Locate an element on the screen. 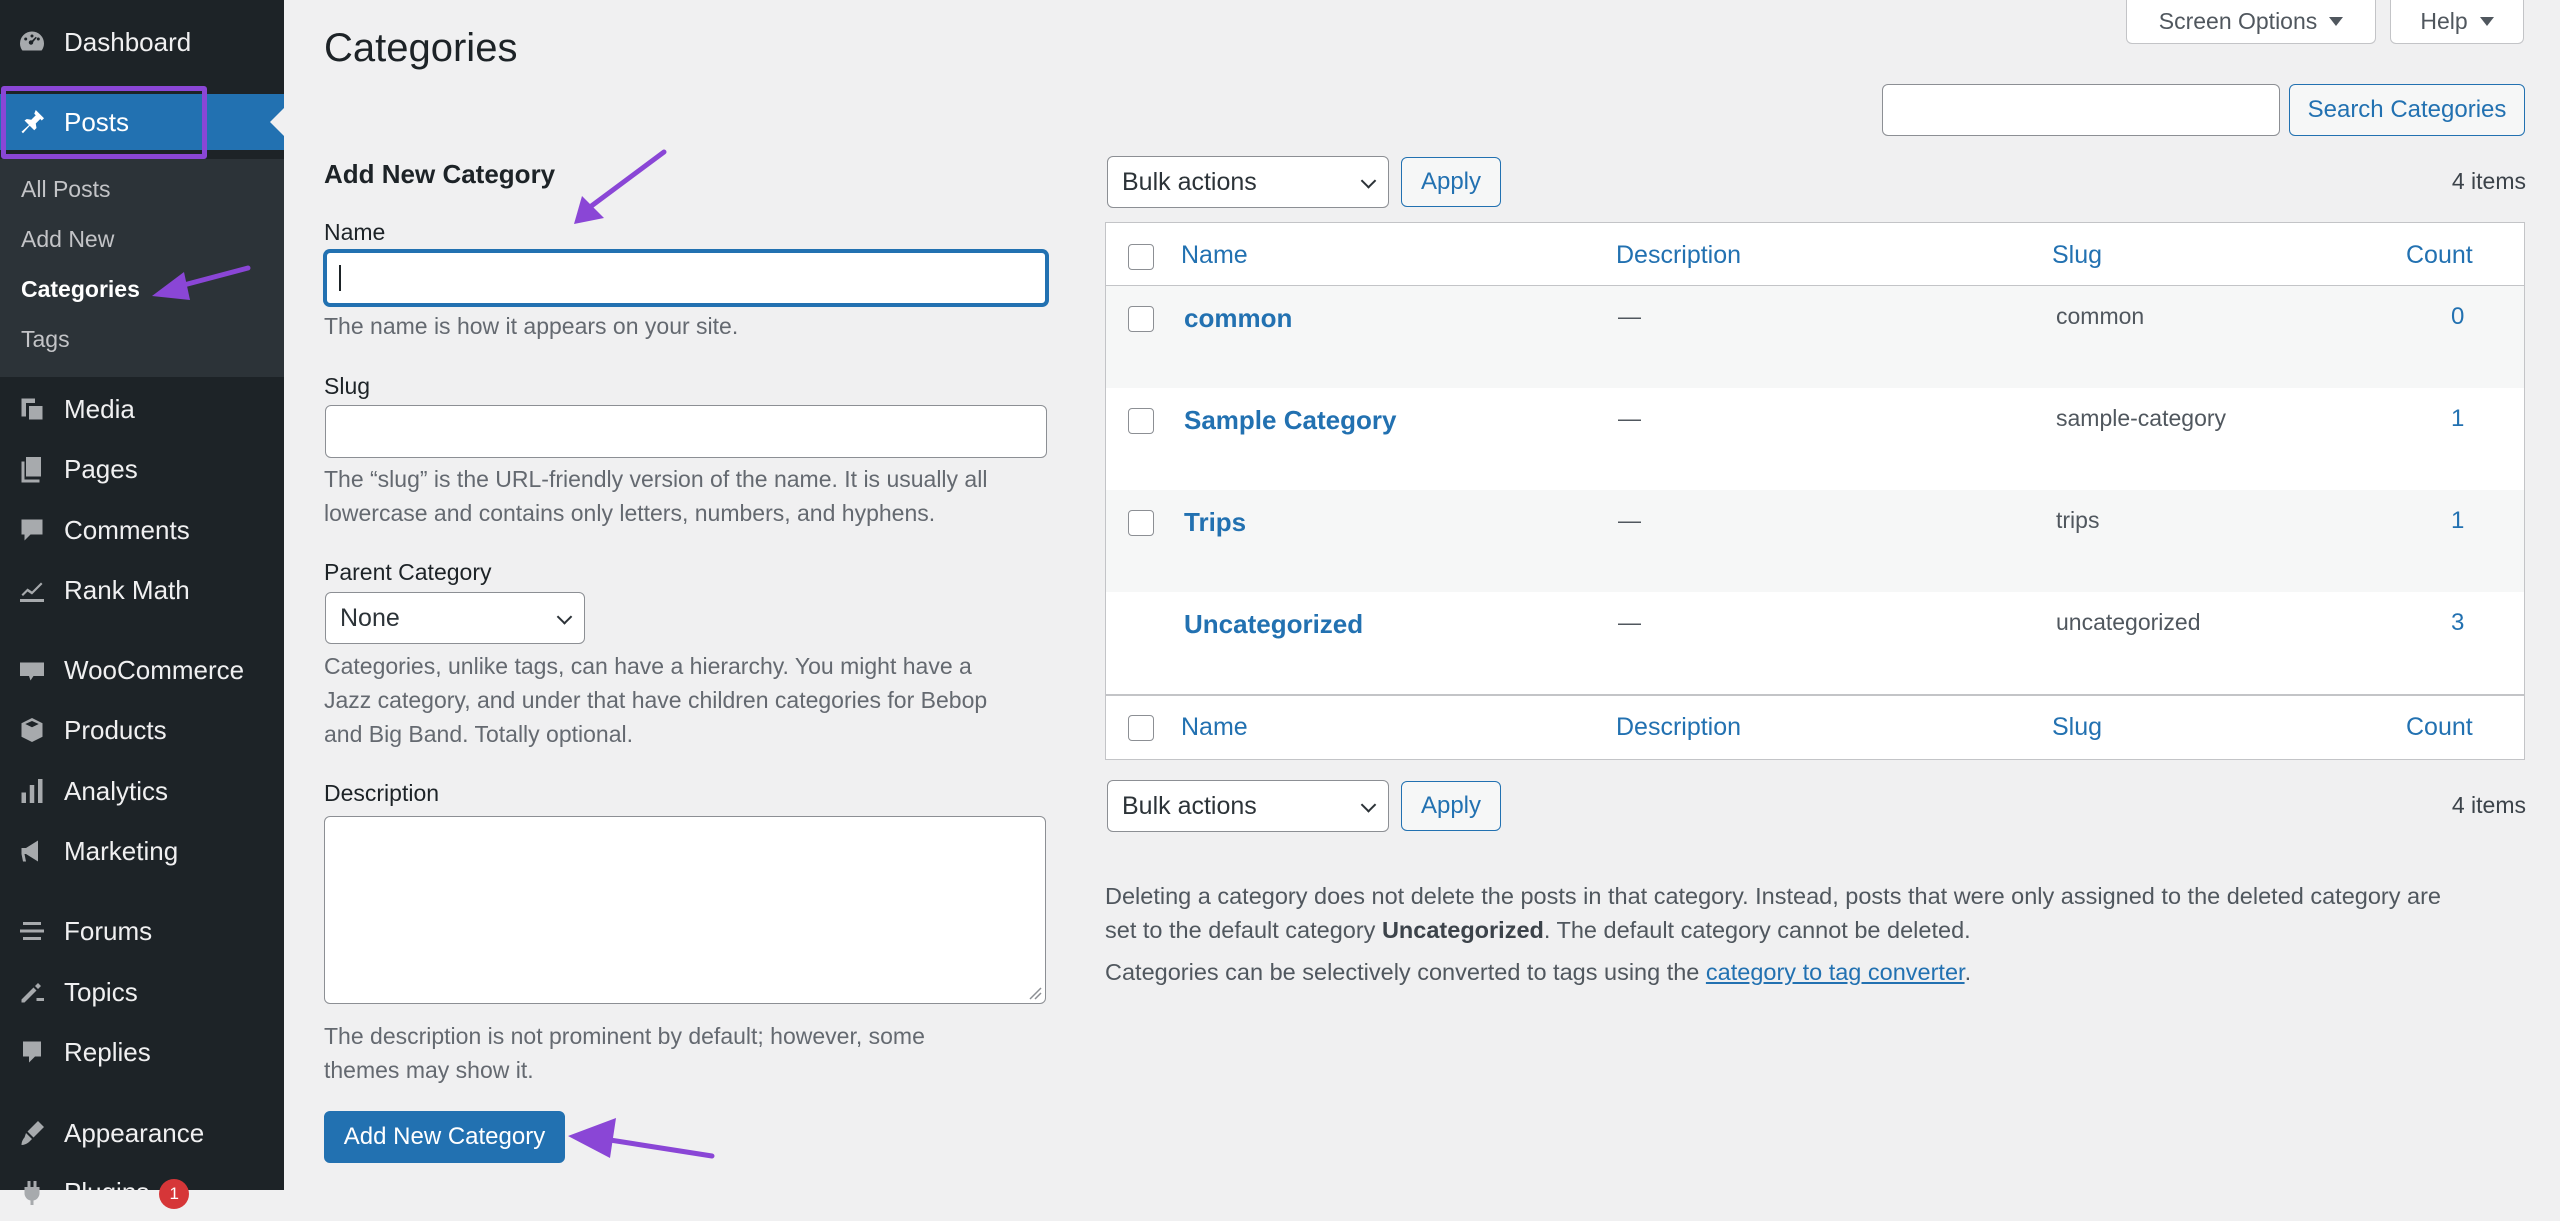 This screenshot has height=1221, width=2560. screen-options-button: Screen Options is located at coordinates (2251, 22).